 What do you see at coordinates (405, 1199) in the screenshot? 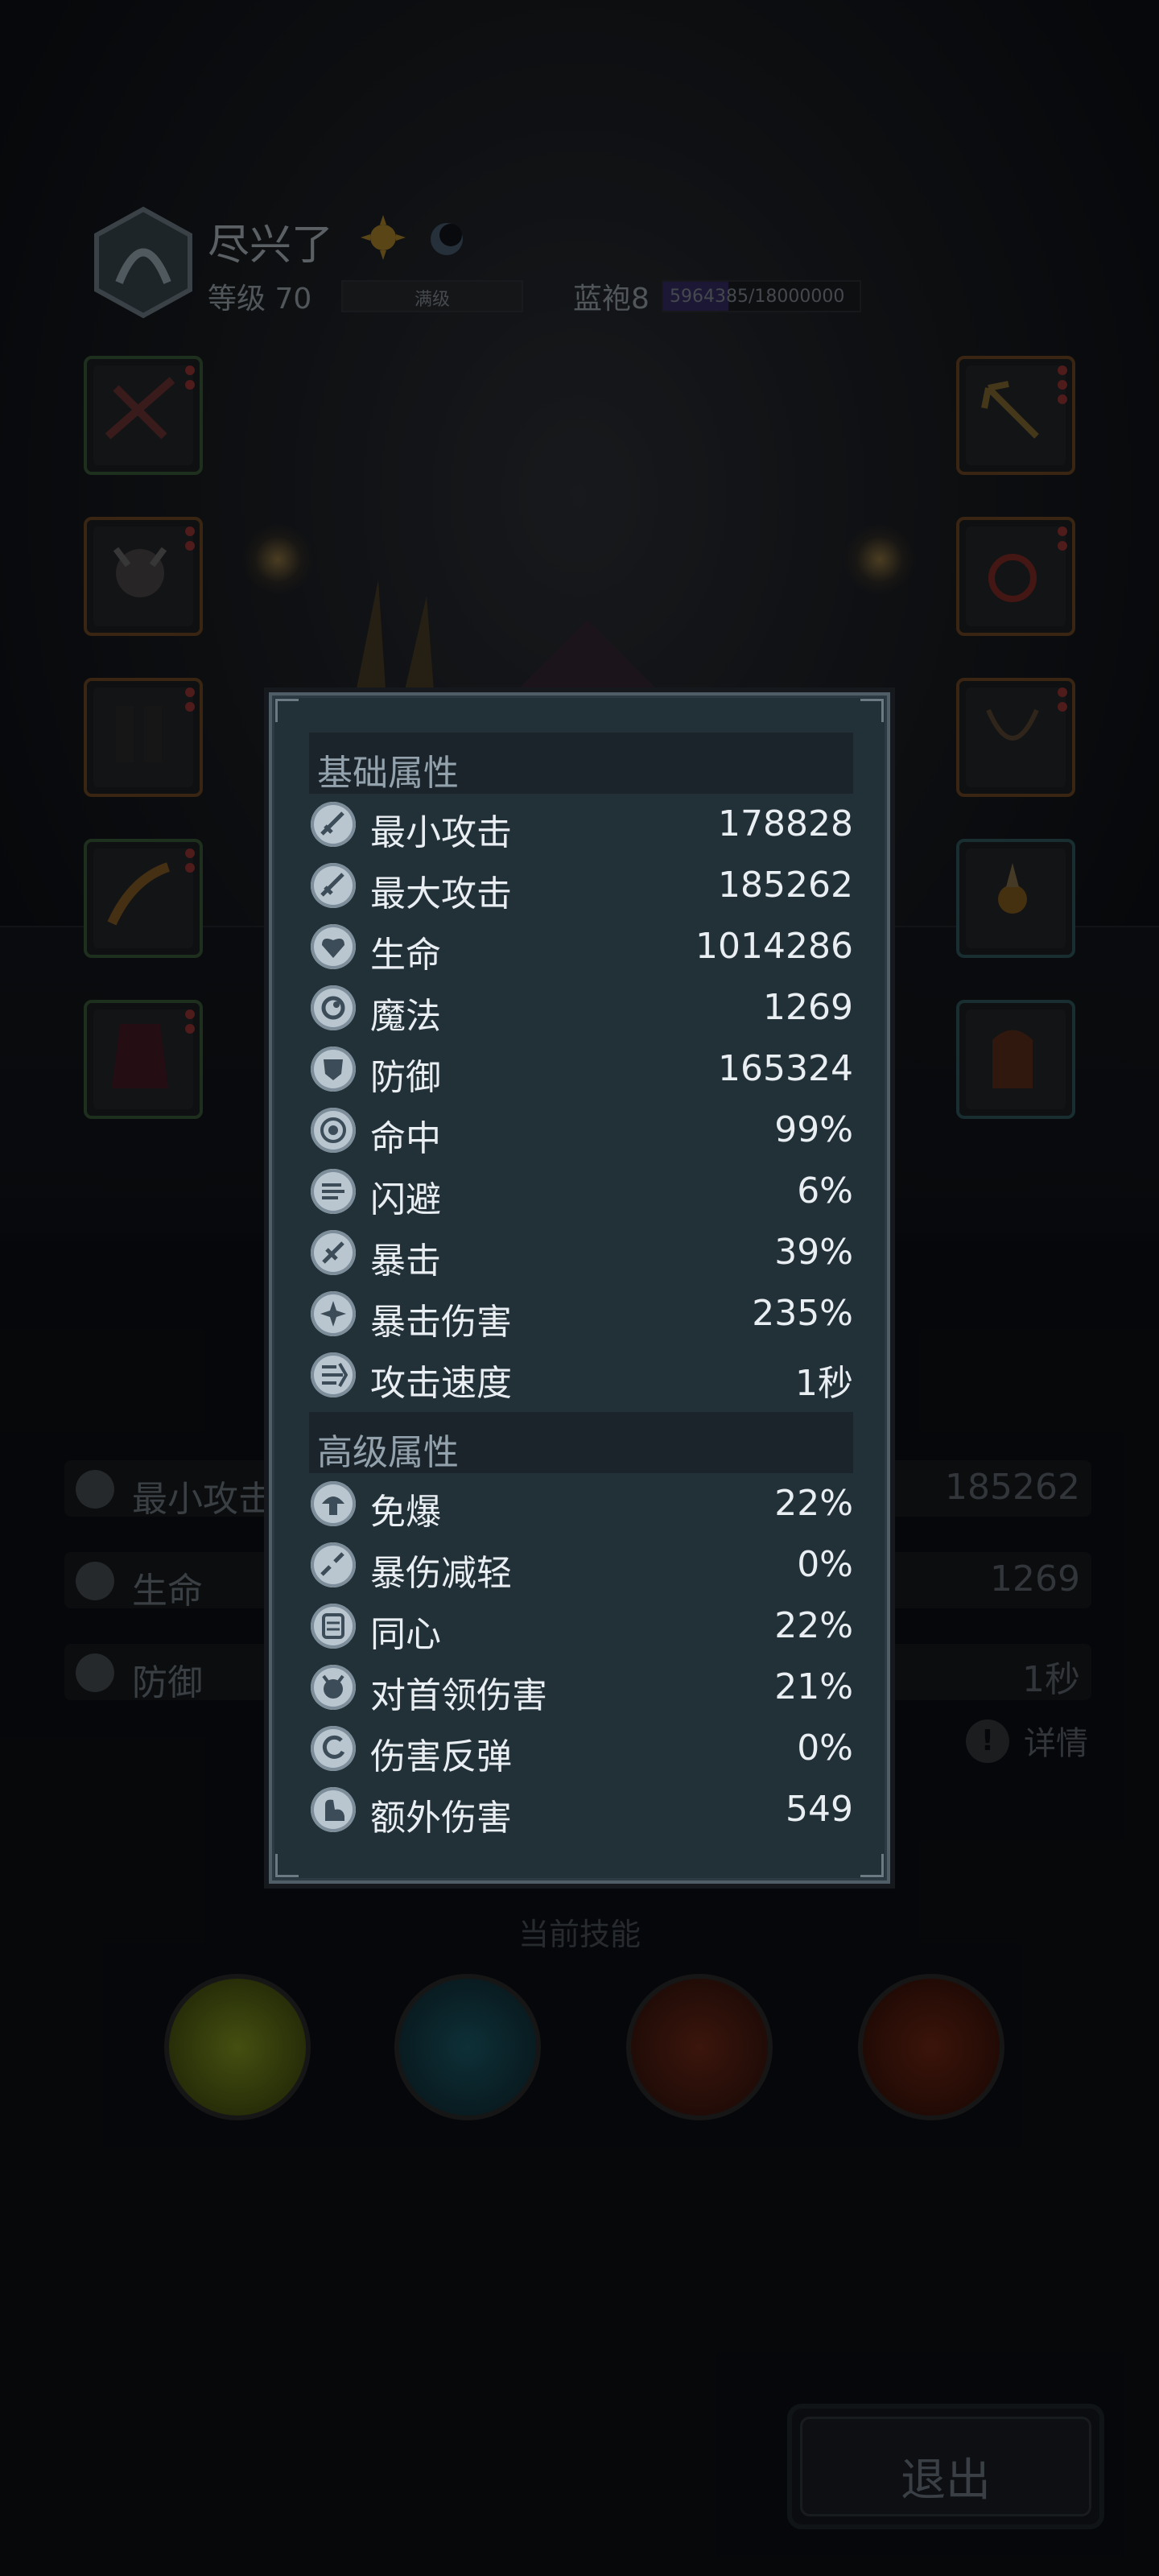
I see `attribute-label: 闪避` at bounding box center [405, 1199].